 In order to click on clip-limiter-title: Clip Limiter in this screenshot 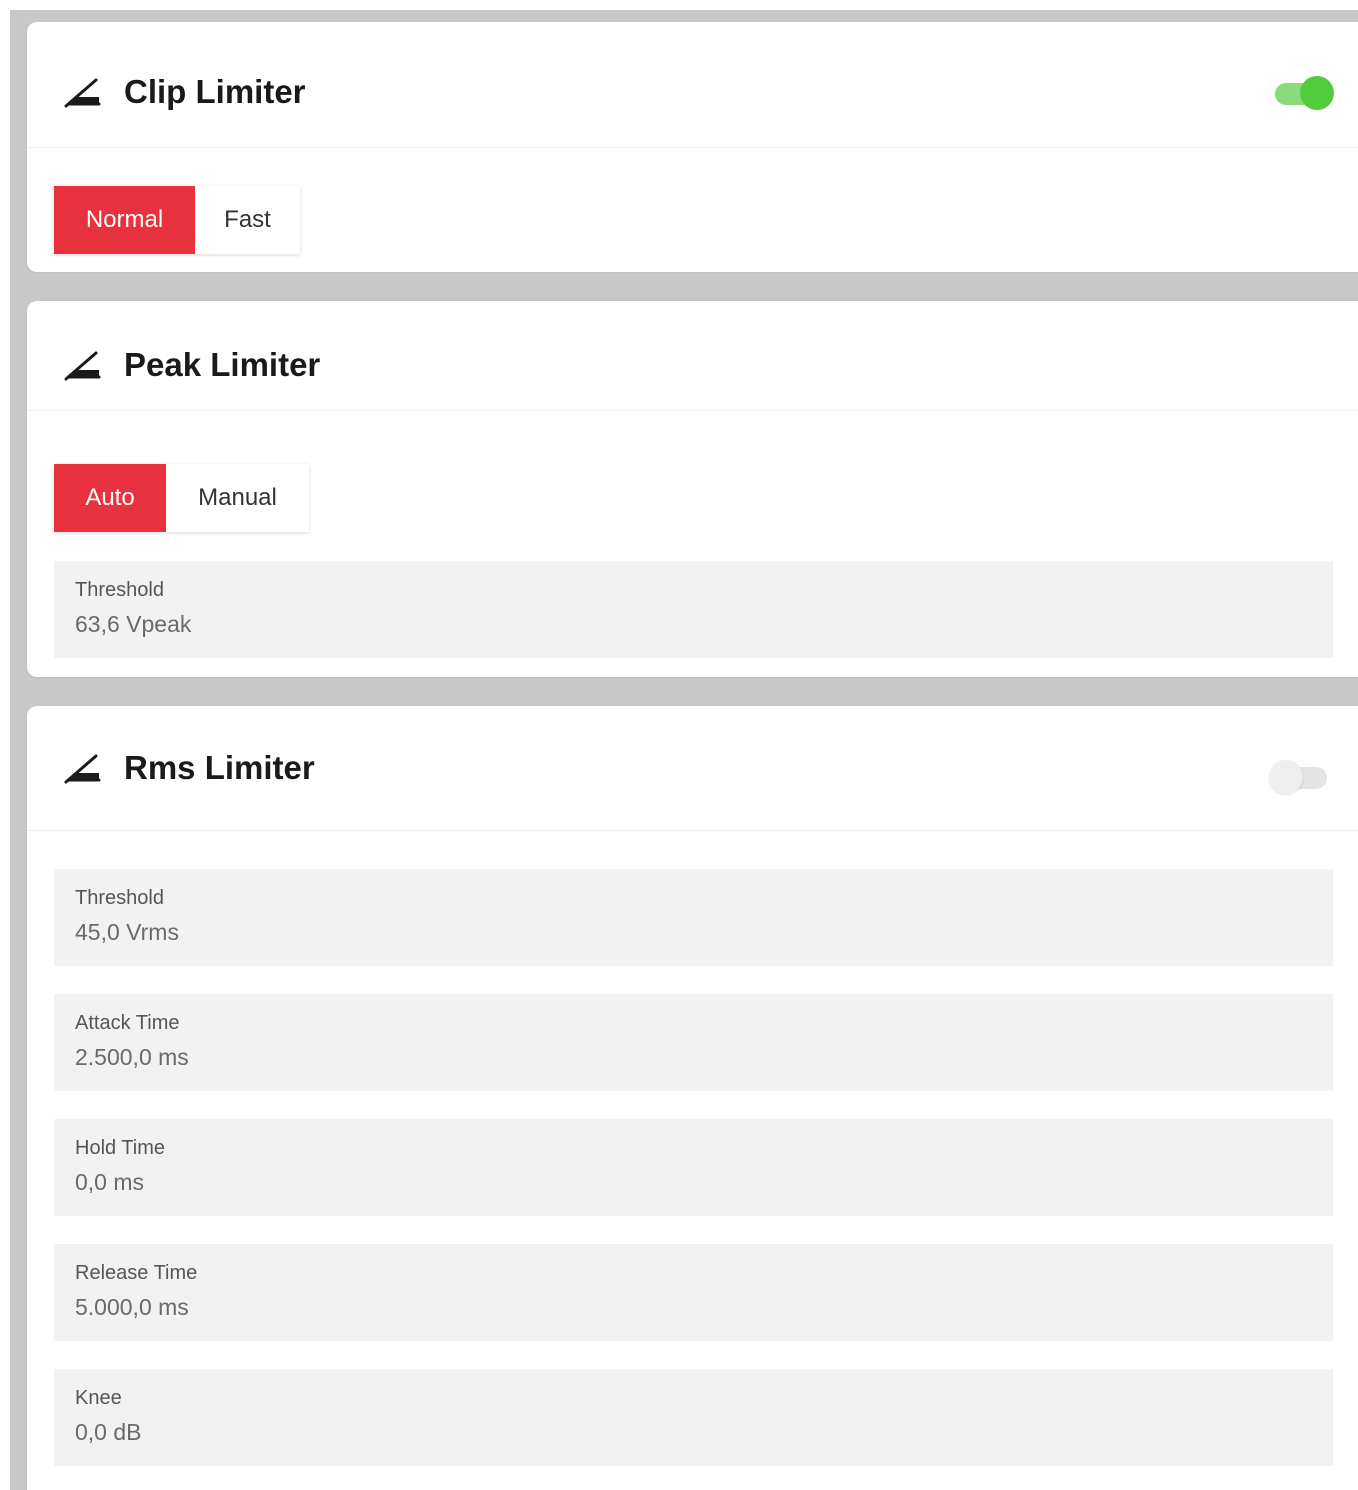, I will do `click(215, 91)`.